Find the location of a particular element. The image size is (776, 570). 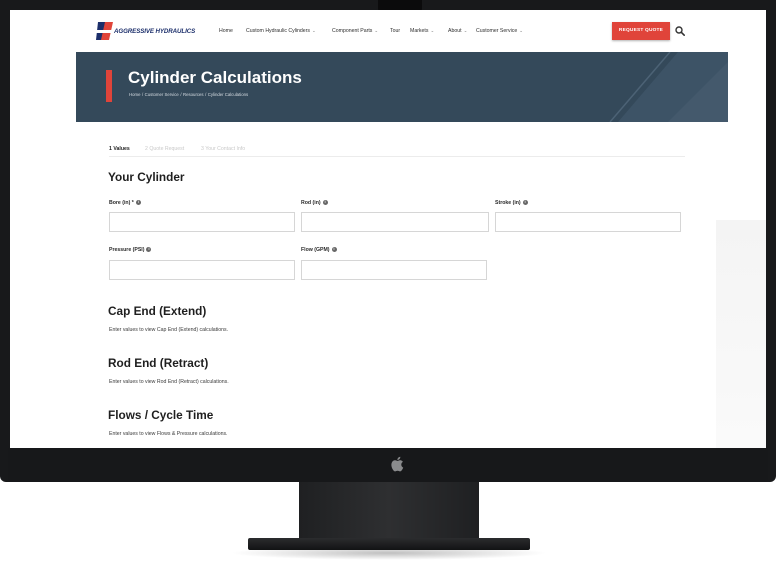

breadcrumb-customer-service: Customer Service is located at coordinates (162, 94).